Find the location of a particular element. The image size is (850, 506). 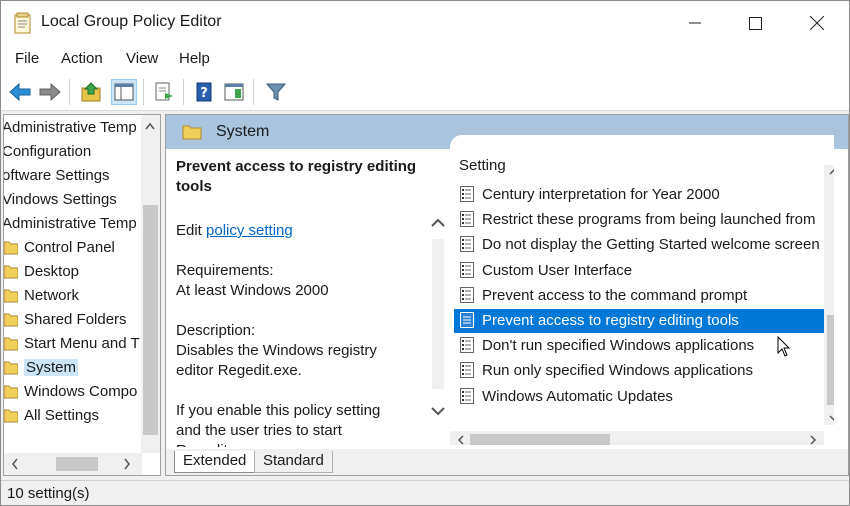

show-hide-tree-button is located at coordinates (124, 92).